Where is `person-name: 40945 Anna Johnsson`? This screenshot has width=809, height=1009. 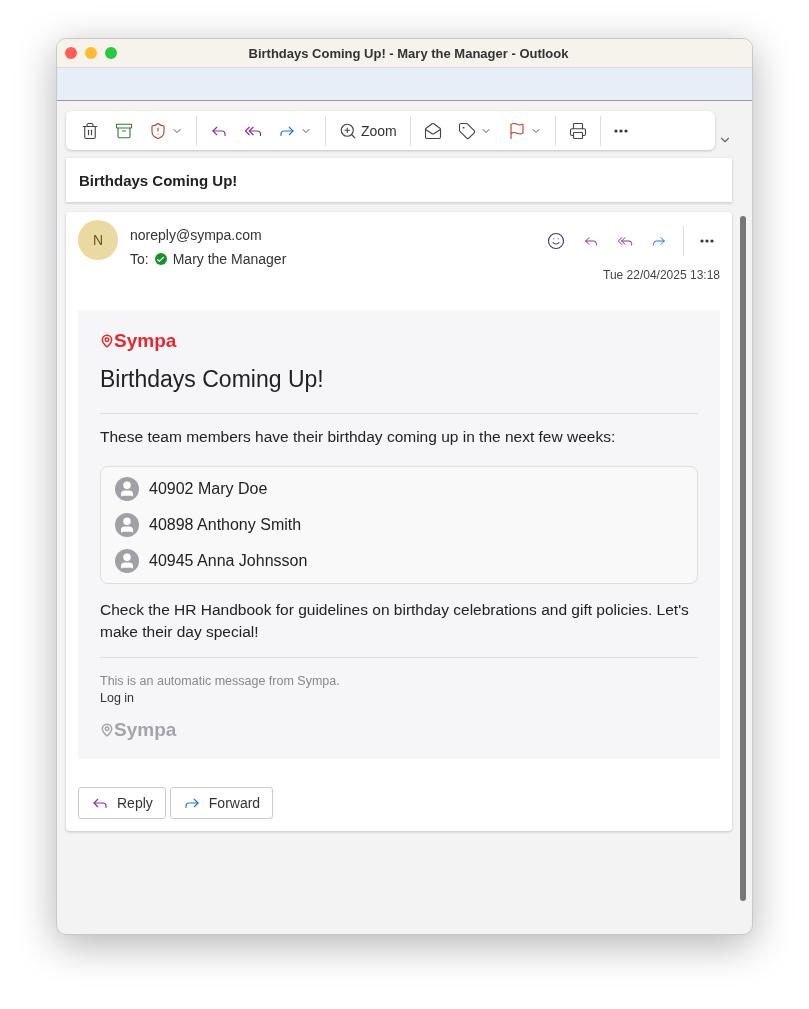 person-name: 40945 Anna Johnsson is located at coordinates (228, 561).